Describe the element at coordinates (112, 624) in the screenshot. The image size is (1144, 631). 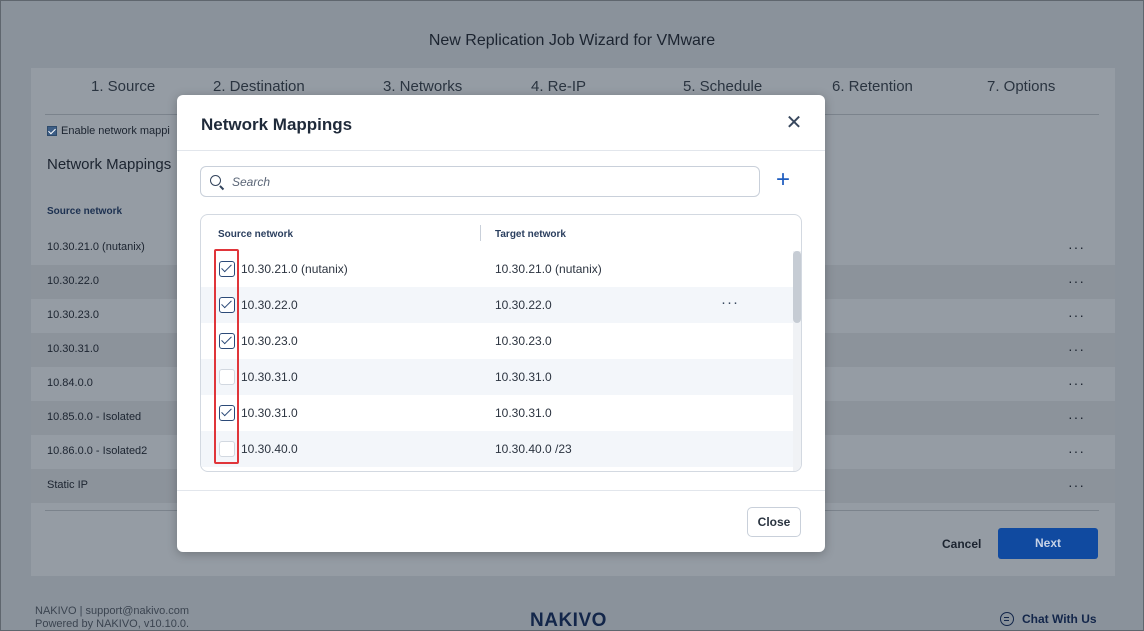
I see `version-text: Powered by NAKIVO, v10.10.0.` at that location.